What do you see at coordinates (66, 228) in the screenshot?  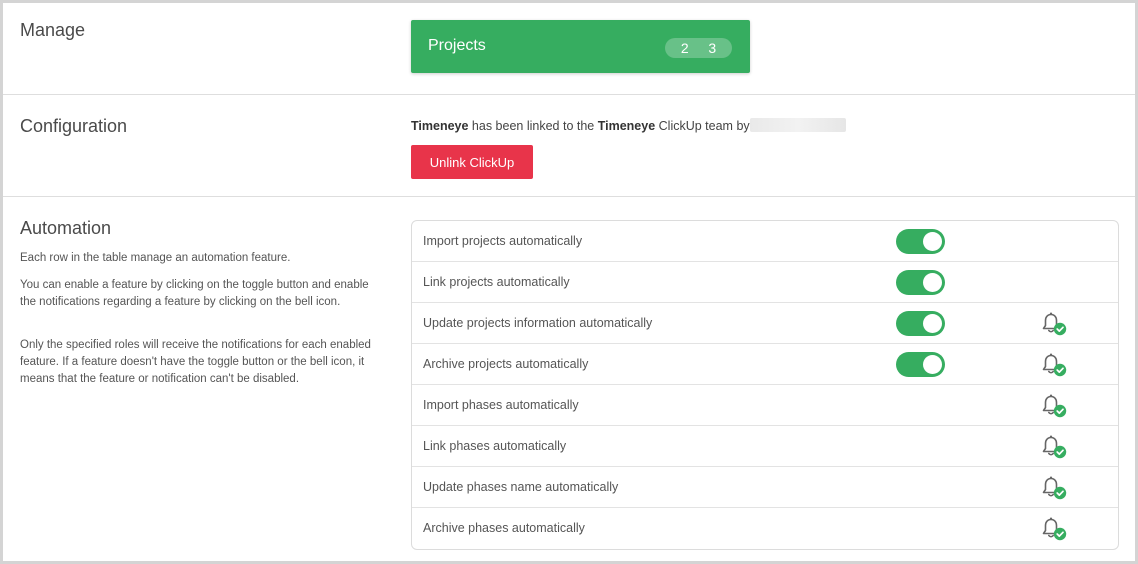 I see `automation-title: Automation` at bounding box center [66, 228].